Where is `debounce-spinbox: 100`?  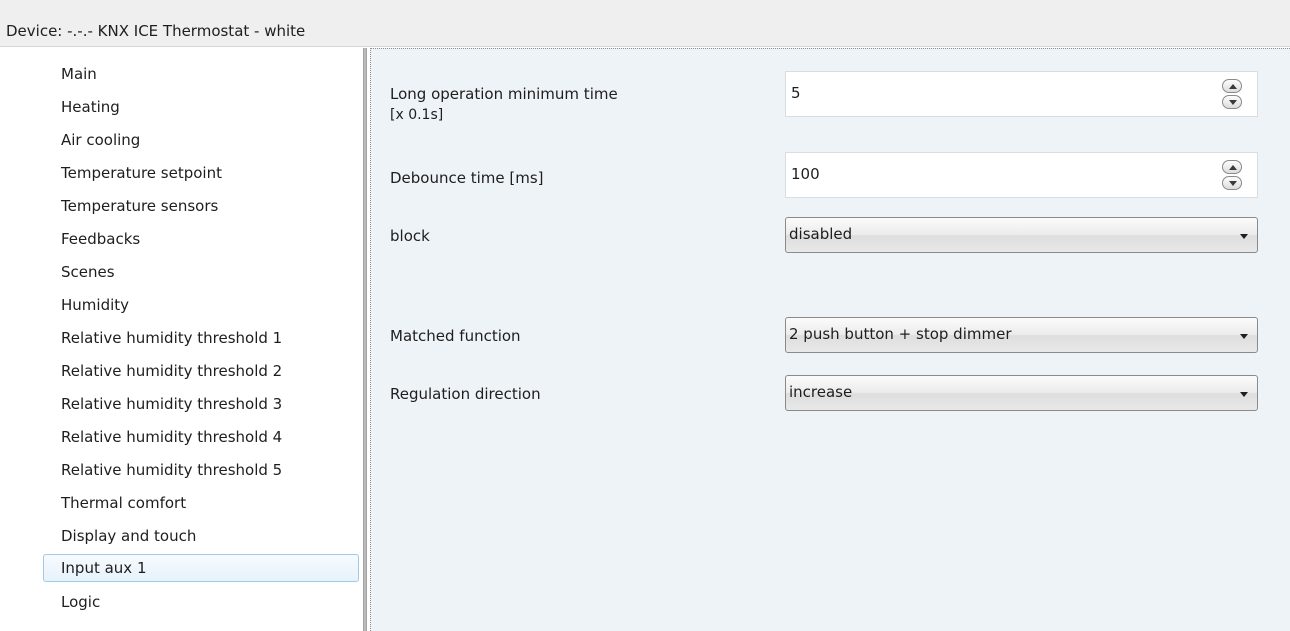 debounce-spinbox: 100 is located at coordinates (1021, 175).